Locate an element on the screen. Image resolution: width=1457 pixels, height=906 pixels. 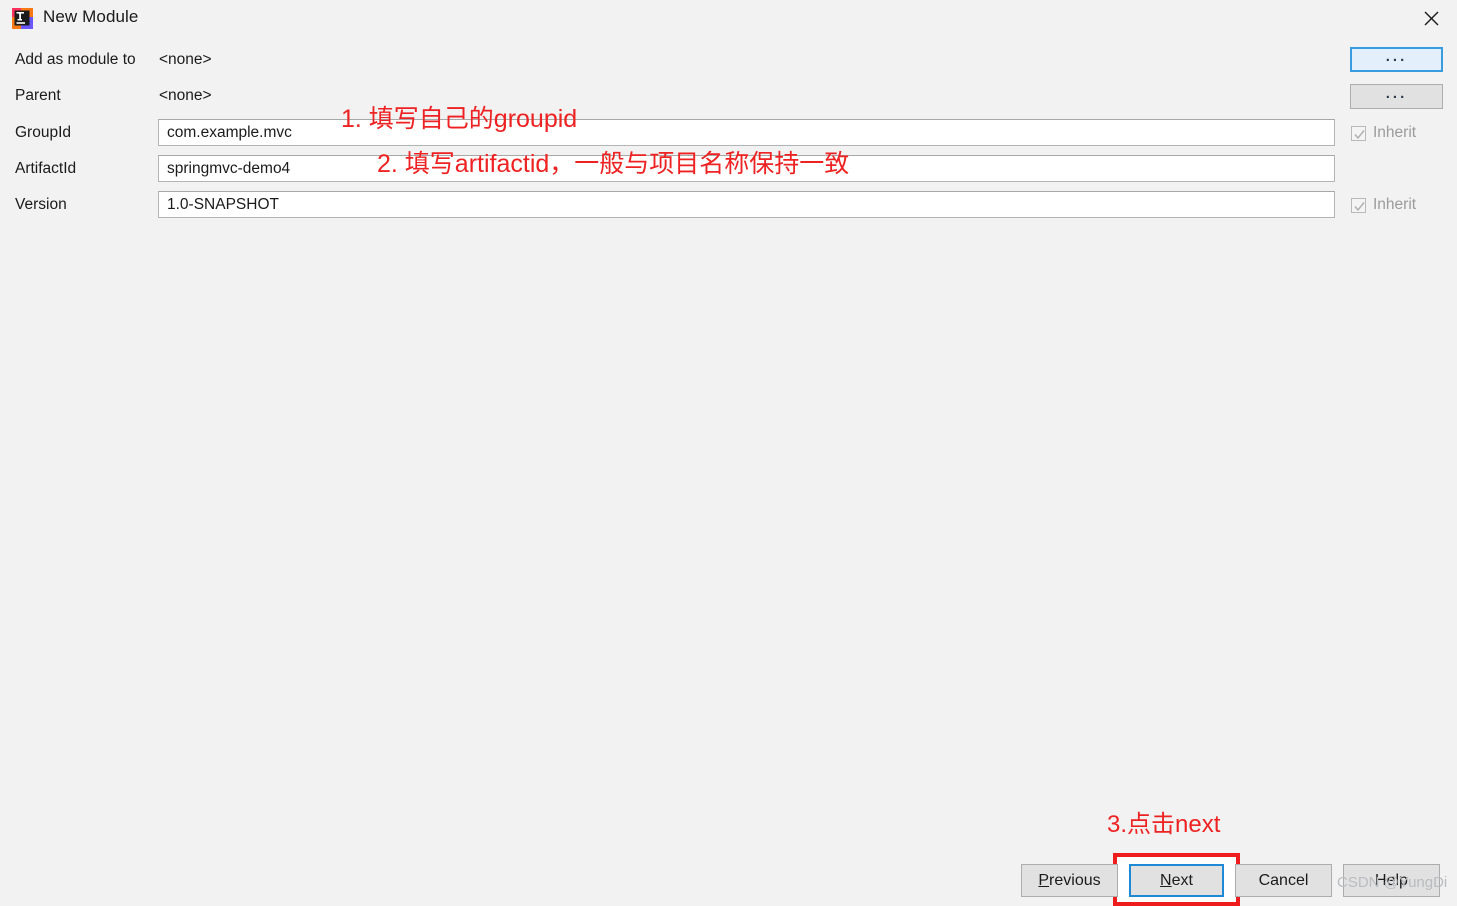
intellij-idea-icon is located at coordinates (22, 18).